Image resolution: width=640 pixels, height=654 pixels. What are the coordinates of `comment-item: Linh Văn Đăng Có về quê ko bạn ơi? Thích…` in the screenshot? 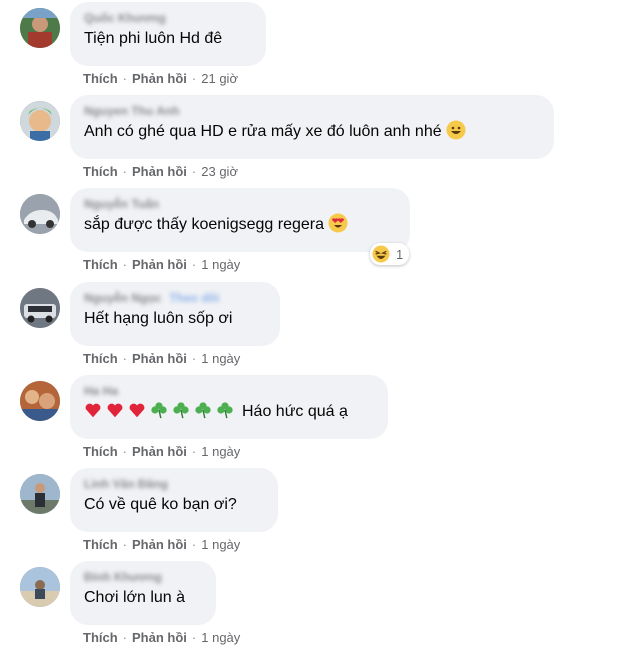 It's located at (320, 514).